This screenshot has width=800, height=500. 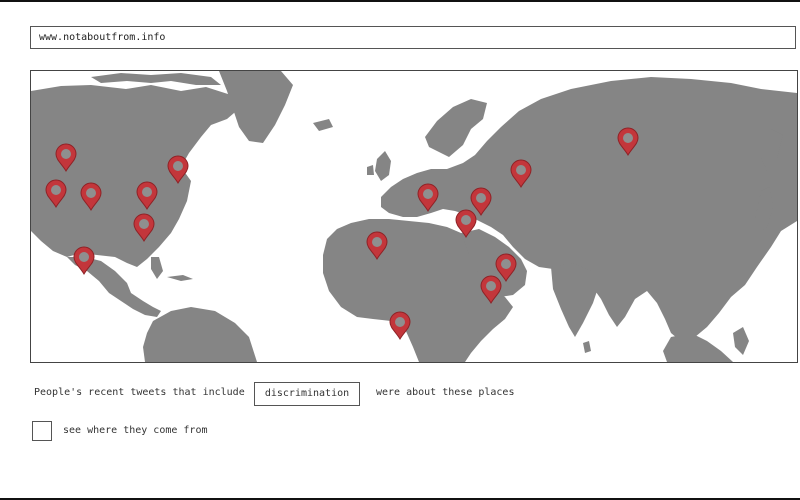 I want to click on url-bar: www.notaboutfrom.info, so click(x=413, y=37).